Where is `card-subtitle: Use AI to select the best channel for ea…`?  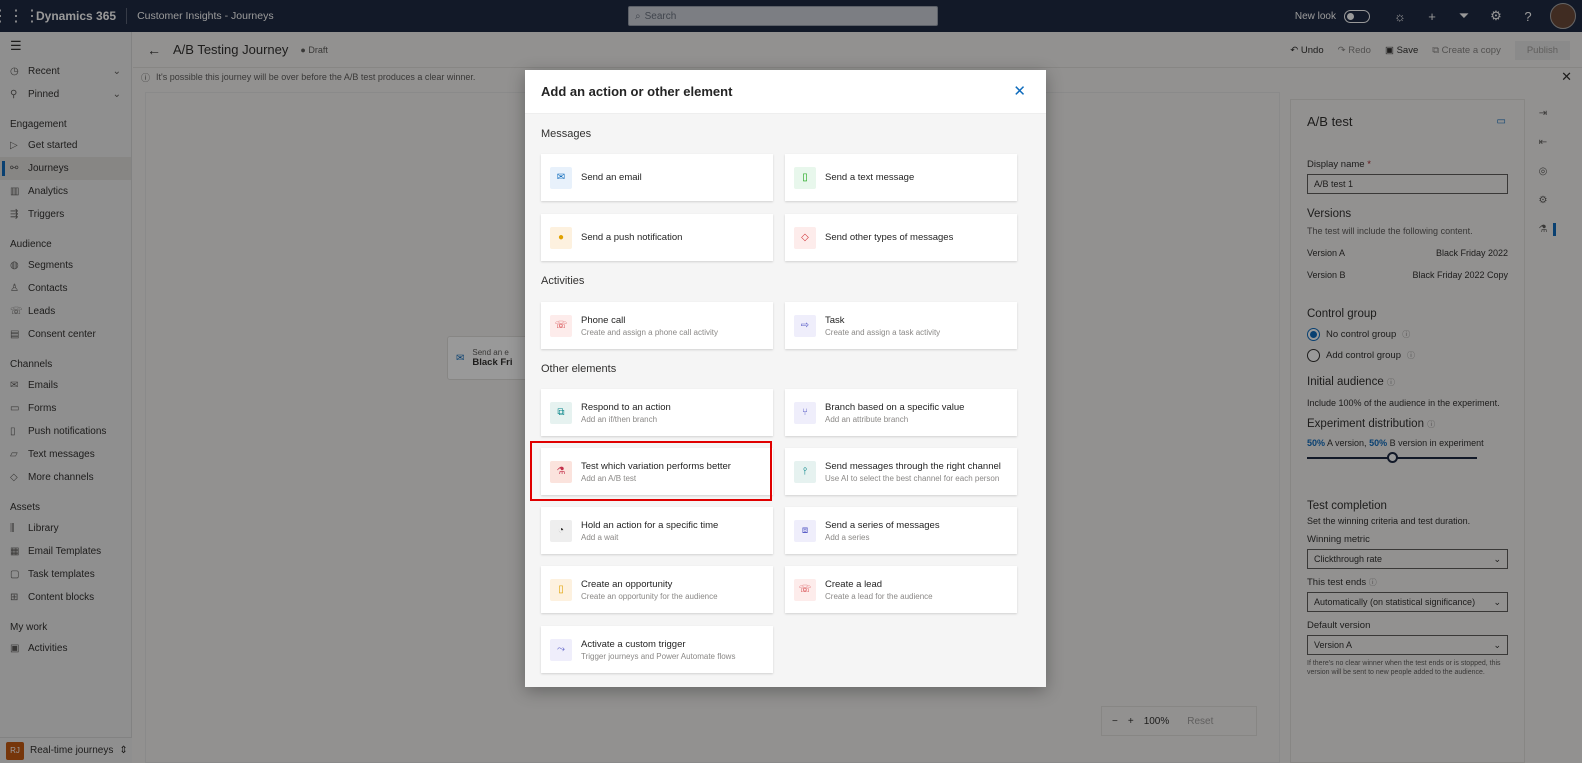 card-subtitle: Use AI to select the best channel for ea… is located at coordinates (912, 478).